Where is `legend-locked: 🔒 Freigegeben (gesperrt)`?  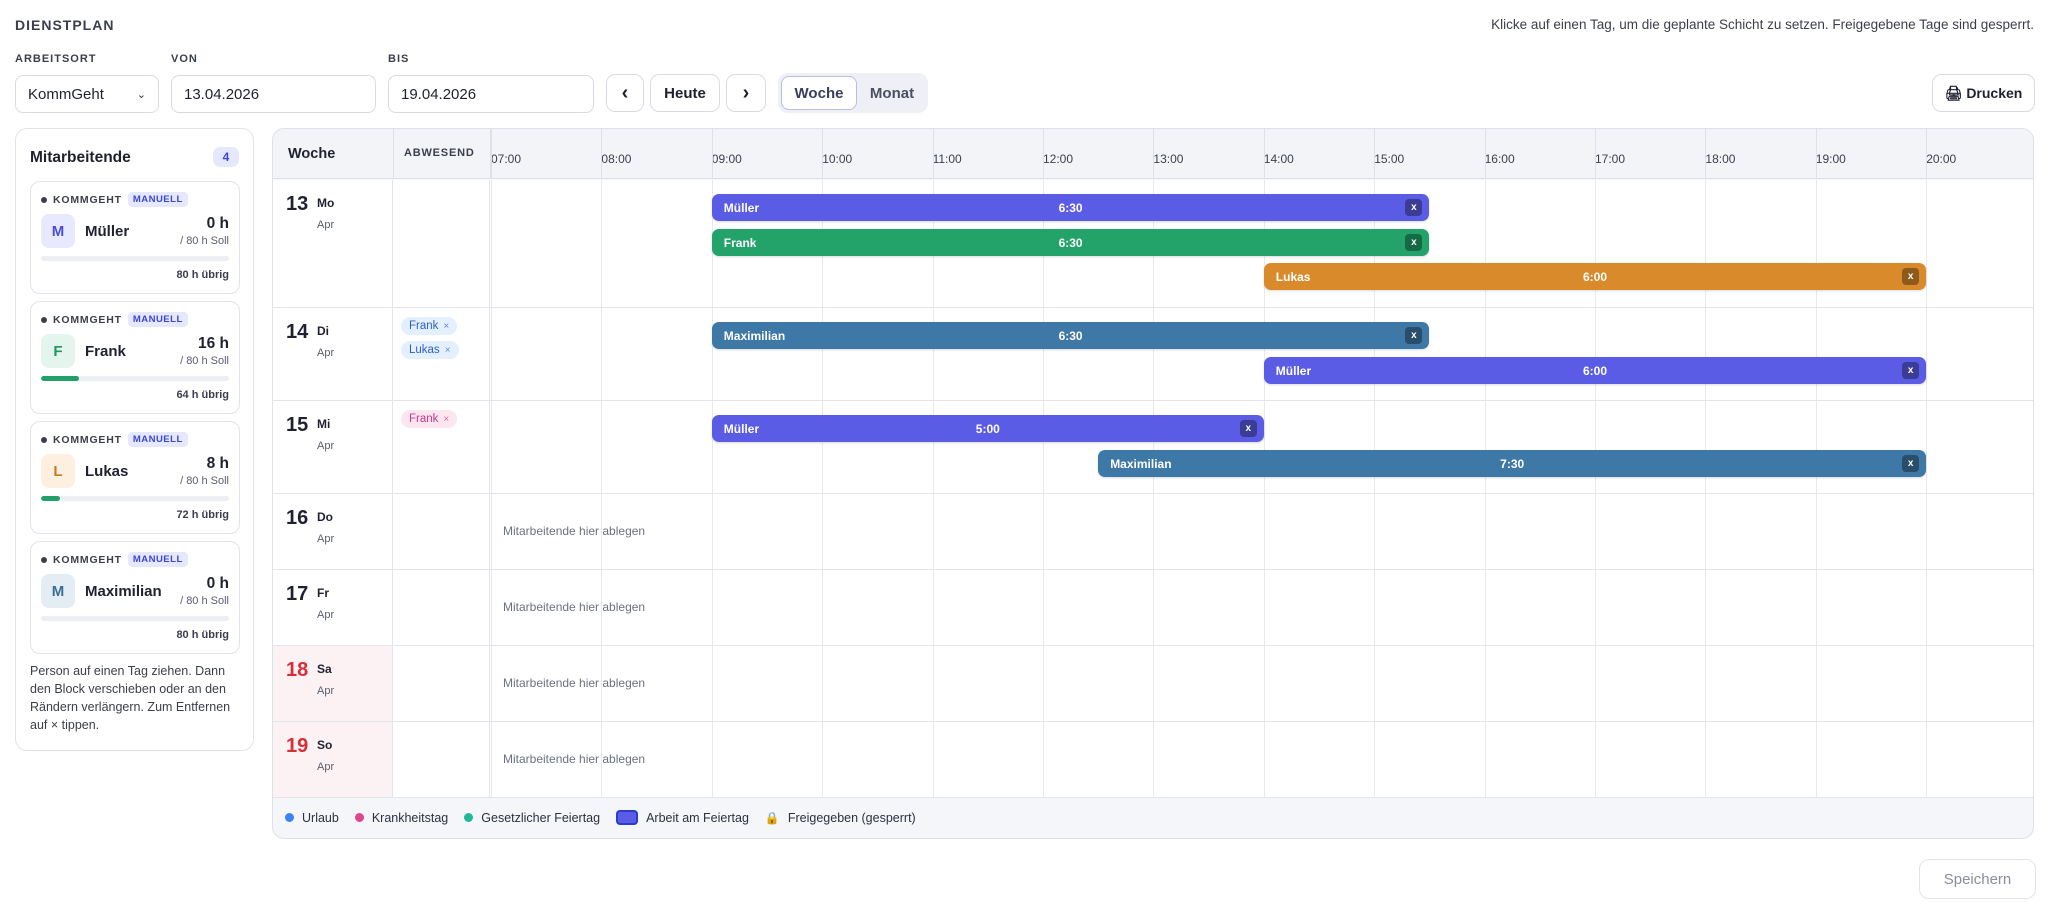 legend-locked: 🔒 Freigegeben (gesperrt) is located at coordinates (840, 818).